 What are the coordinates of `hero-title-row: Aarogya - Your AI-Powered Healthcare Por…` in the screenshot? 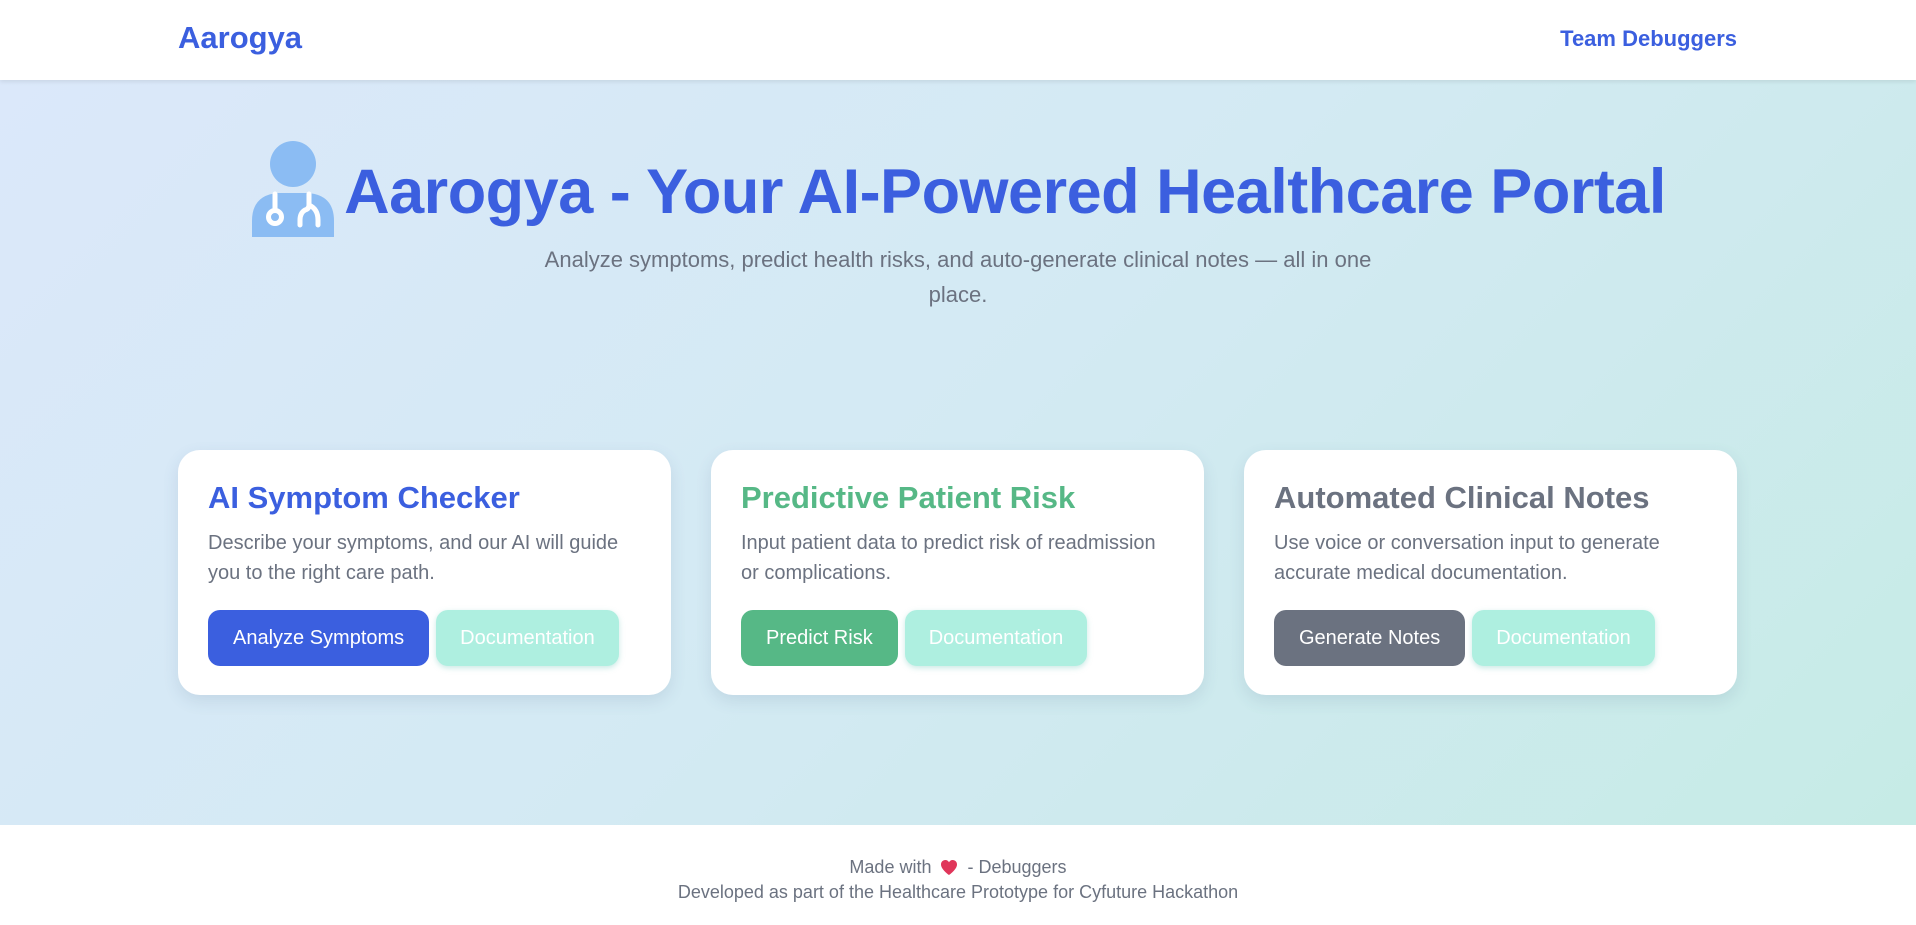 It's located at (958, 191).